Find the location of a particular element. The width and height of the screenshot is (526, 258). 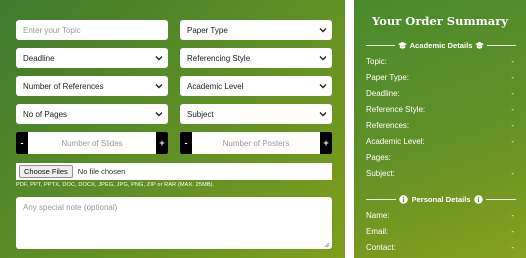

summary-label: Reference Style: is located at coordinates (396, 109).